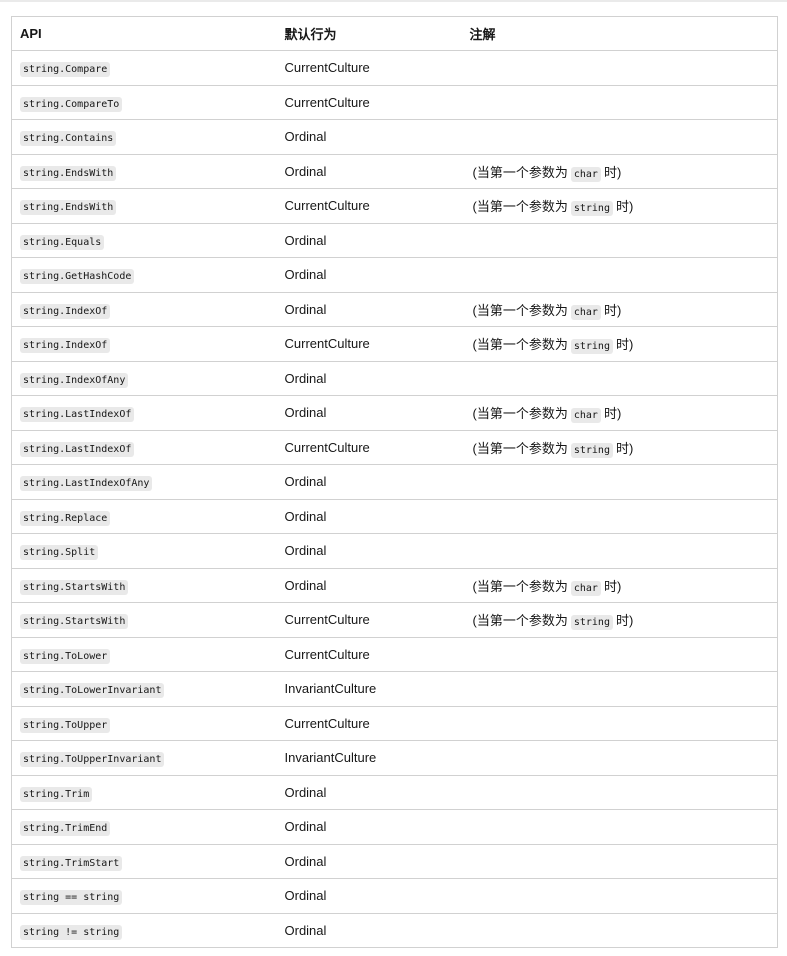 This screenshot has height=956, width=787. I want to click on table-row: string.CompareTo CurrentCulture, so click(394, 102).